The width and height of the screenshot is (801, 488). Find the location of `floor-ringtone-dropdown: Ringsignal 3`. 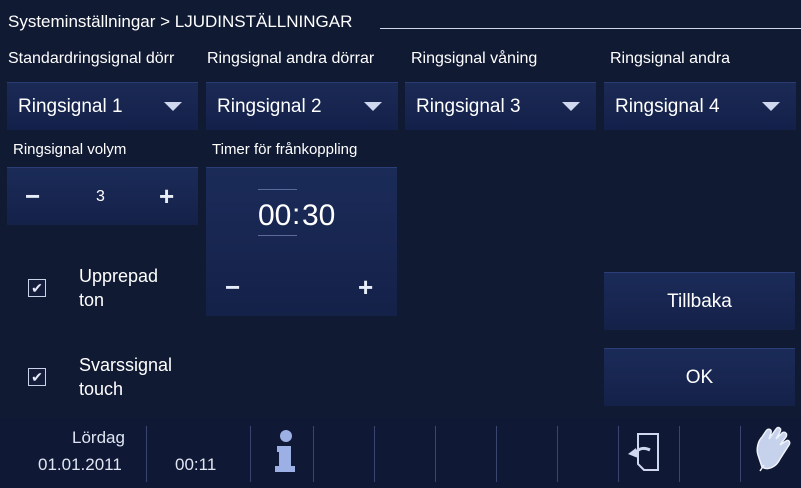

floor-ringtone-dropdown: Ringsignal 3 is located at coordinates (500, 106).